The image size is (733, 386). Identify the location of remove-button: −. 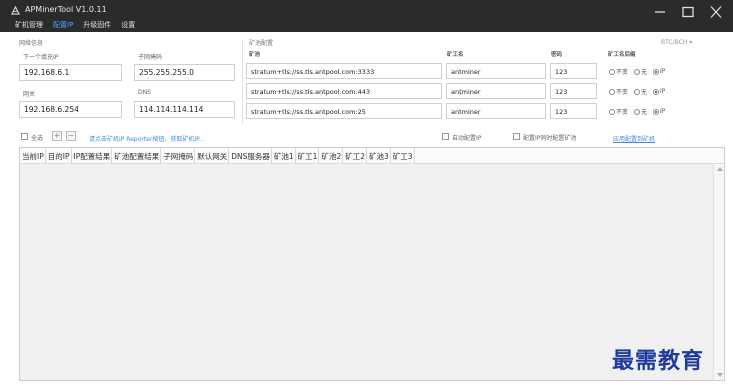
(71, 136).